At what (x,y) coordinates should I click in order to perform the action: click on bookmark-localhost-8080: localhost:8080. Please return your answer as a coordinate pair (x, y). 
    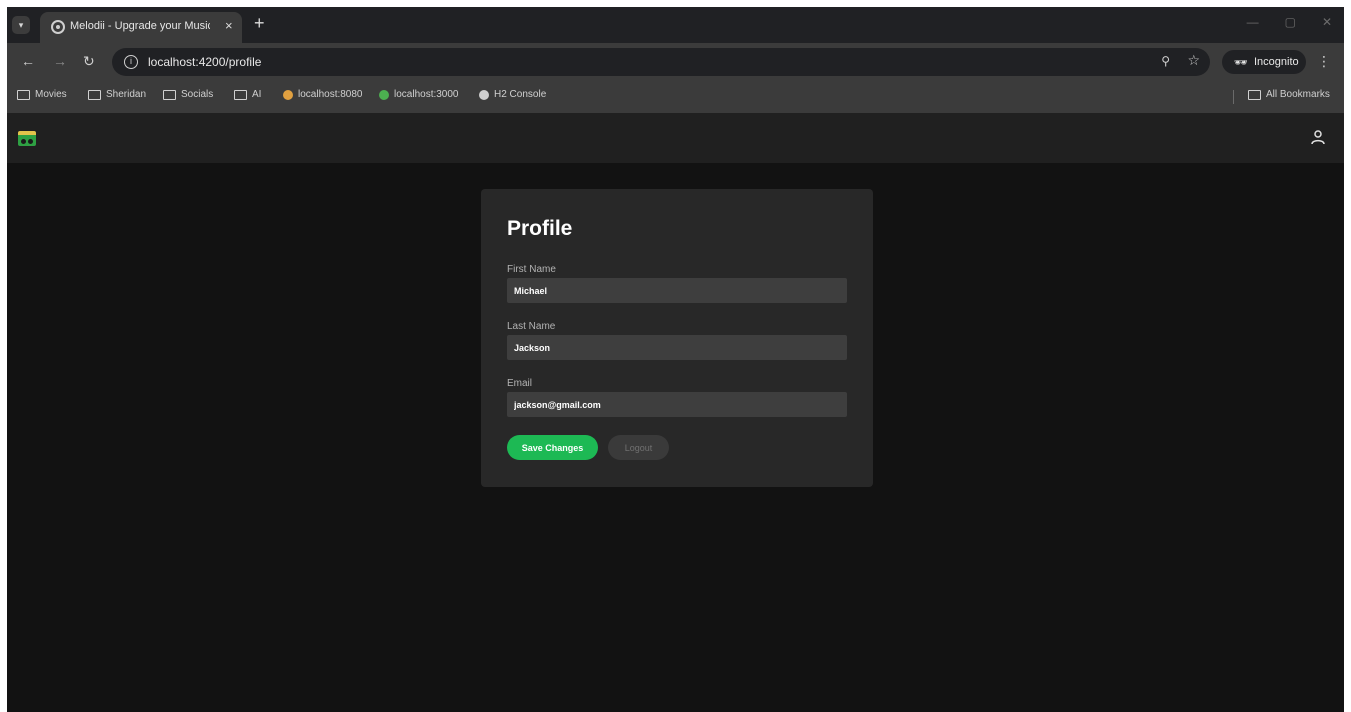
    Looking at the image, I should click on (323, 94).